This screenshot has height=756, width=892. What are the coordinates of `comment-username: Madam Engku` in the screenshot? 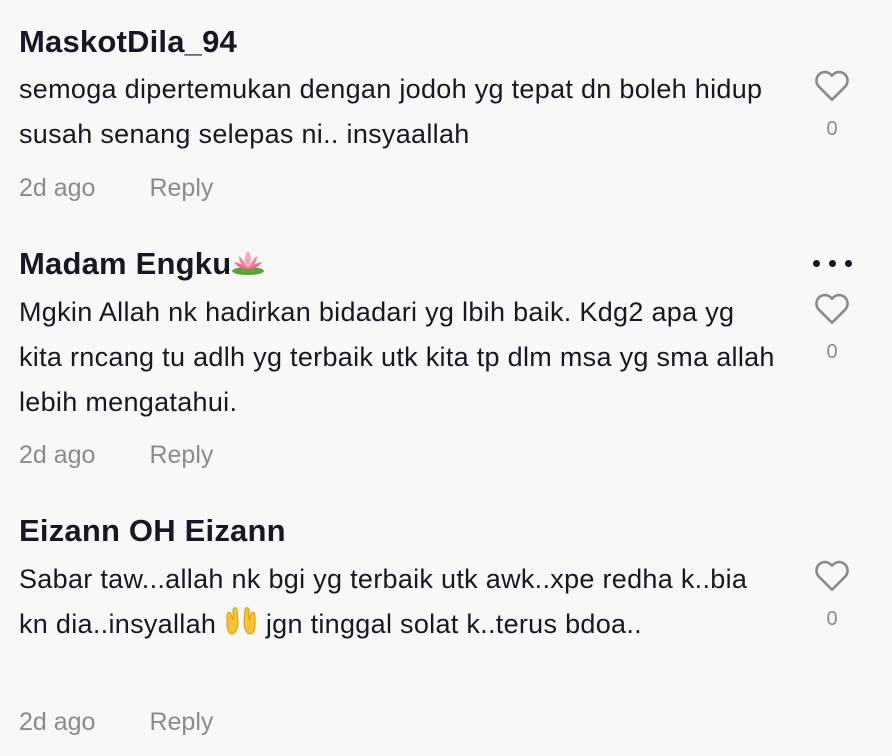 It's located at (142, 265).